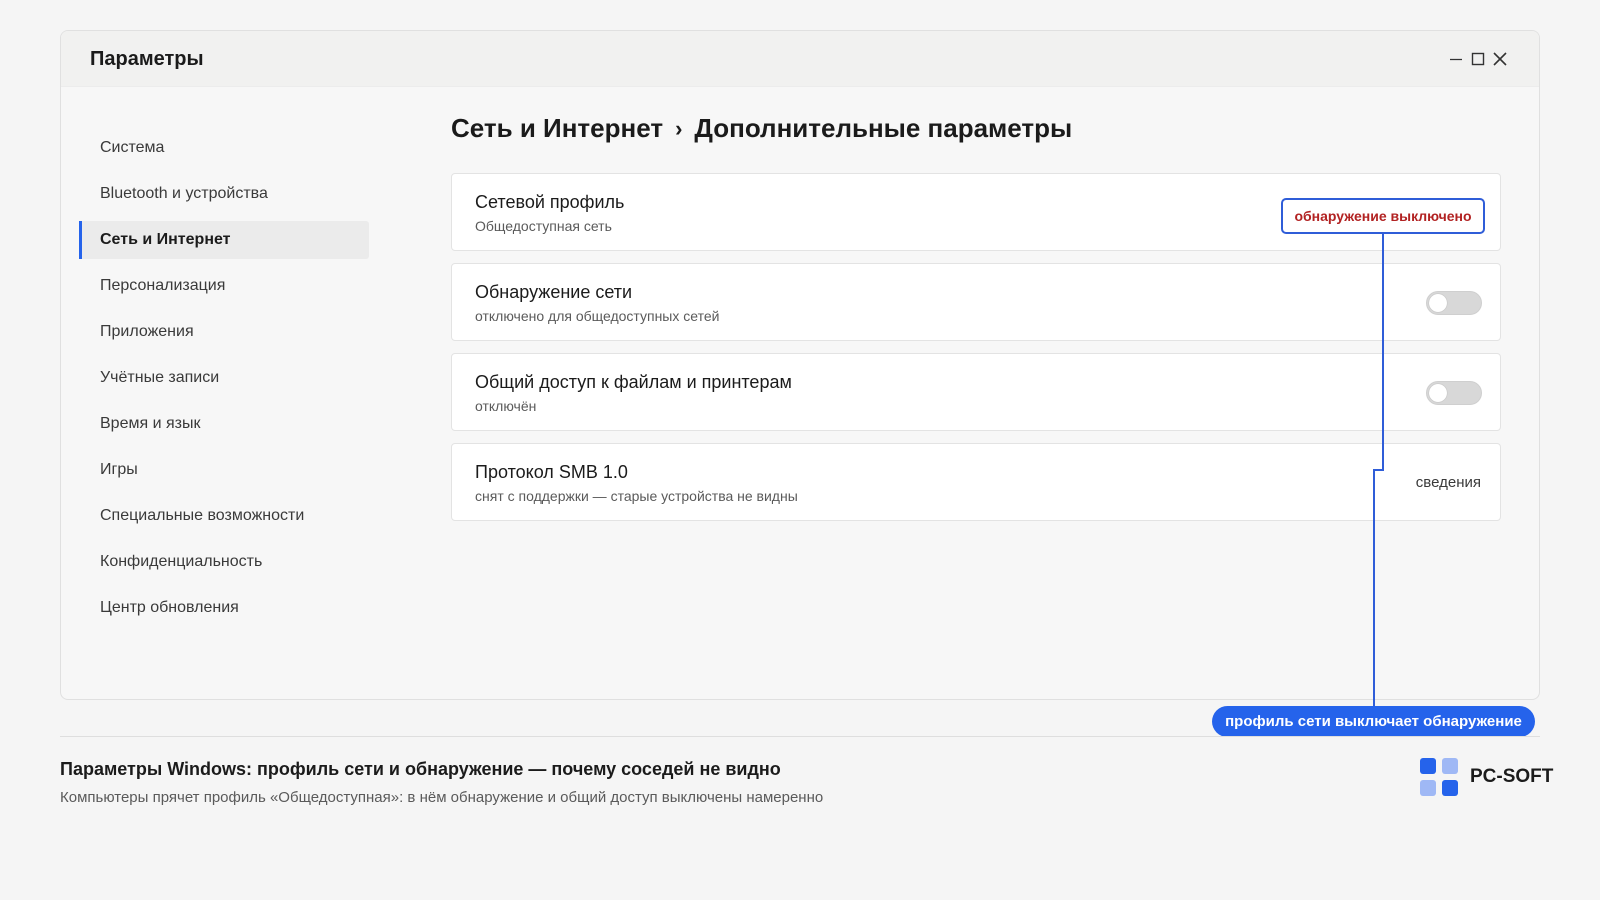  What do you see at coordinates (119, 469) in the screenshot?
I see `sidebar-item-label: Игры` at bounding box center [119, 469].